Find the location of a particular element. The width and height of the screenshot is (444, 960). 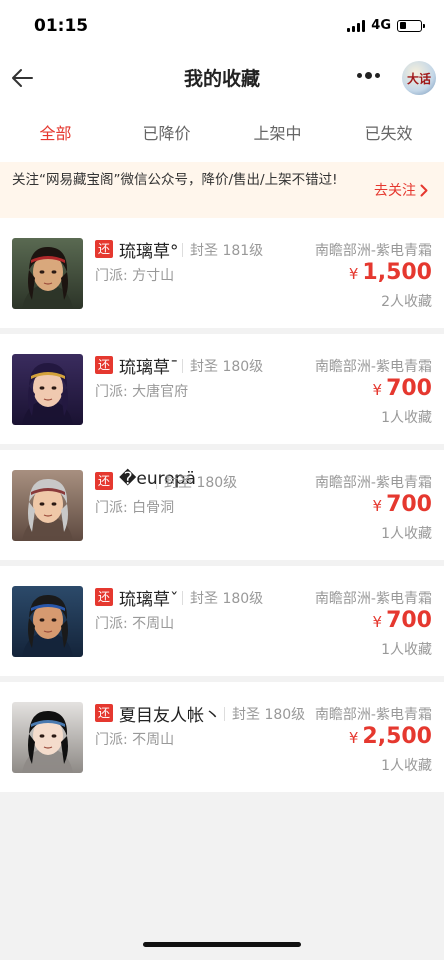

notice-banner: 关注“网易藏宝阁”微信公众号，降价/售出/上架不错过! 去关注 is located at coordinates (222, 190).